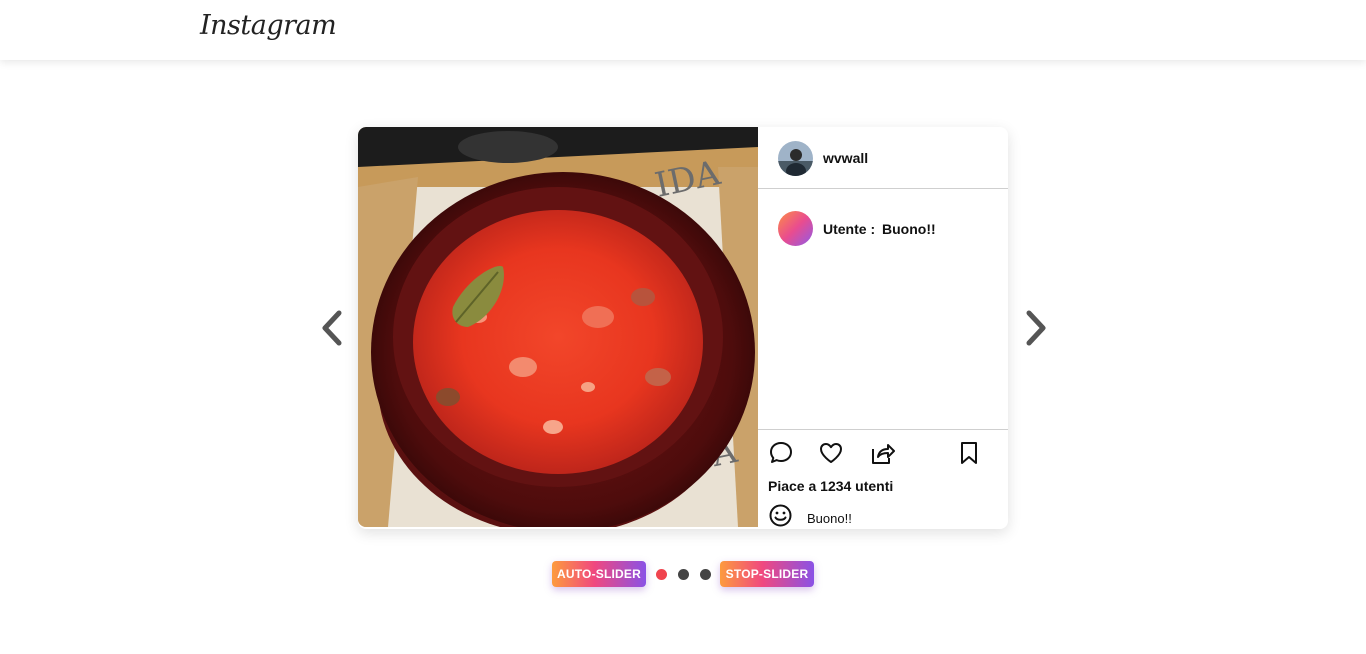 The width and height of the screenshot is (1366, 654). I want to click on share-icon, so click(883, 454).